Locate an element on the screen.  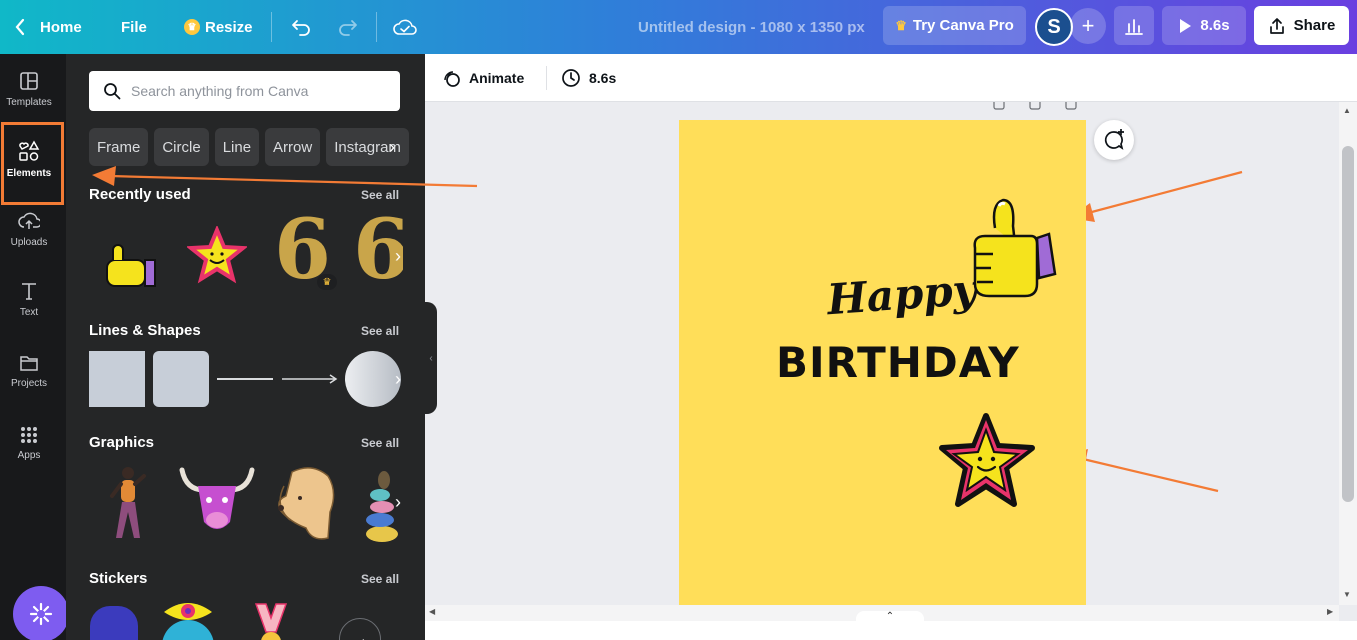
uploads-icon is located at coordinates (29, 220).